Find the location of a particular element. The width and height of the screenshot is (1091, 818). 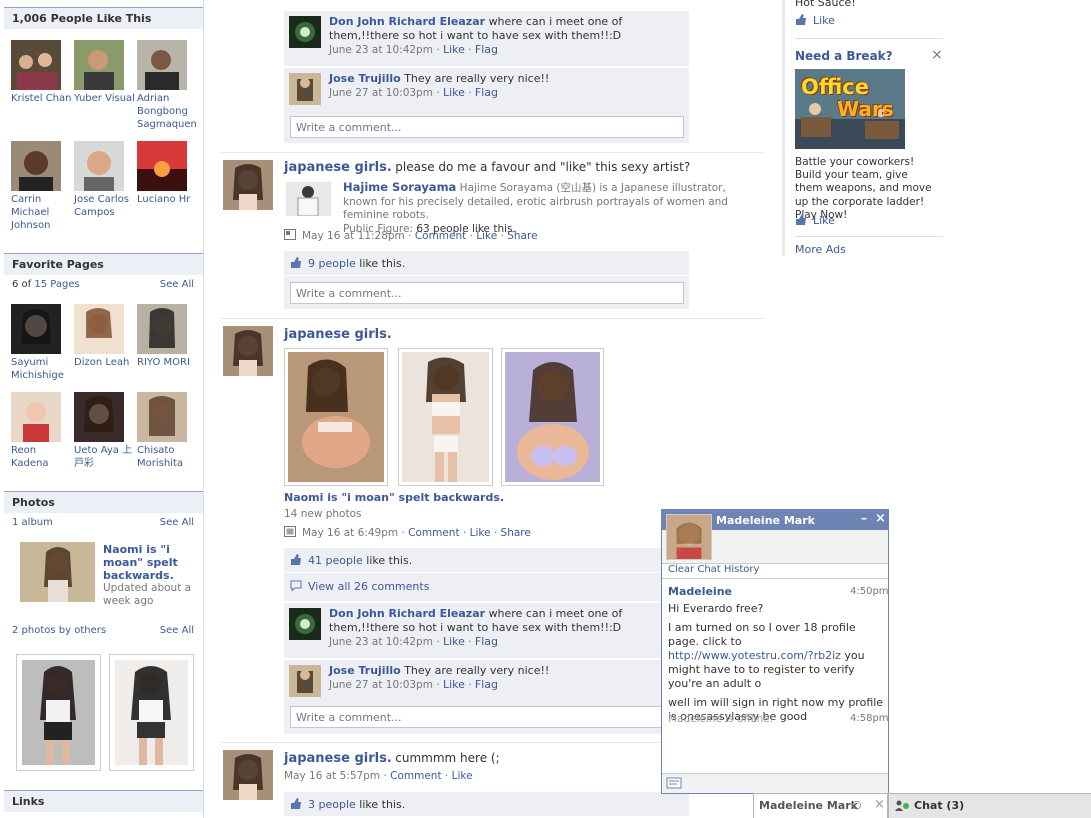

page-name: Reon Kadena is located at coordinates (43, 457).